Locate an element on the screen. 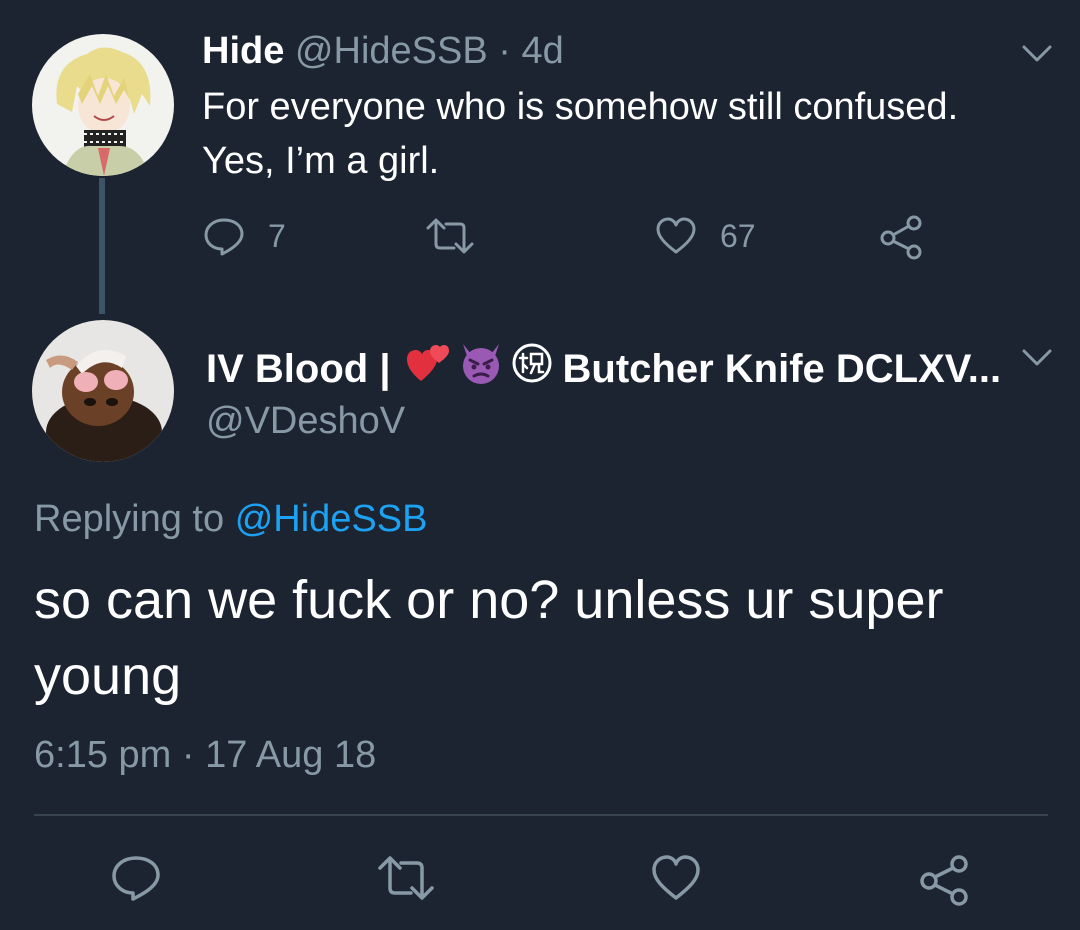 Image resolution: width=1080 pixels, height=930 pixels. like-button is located at coordinates (676, 880).